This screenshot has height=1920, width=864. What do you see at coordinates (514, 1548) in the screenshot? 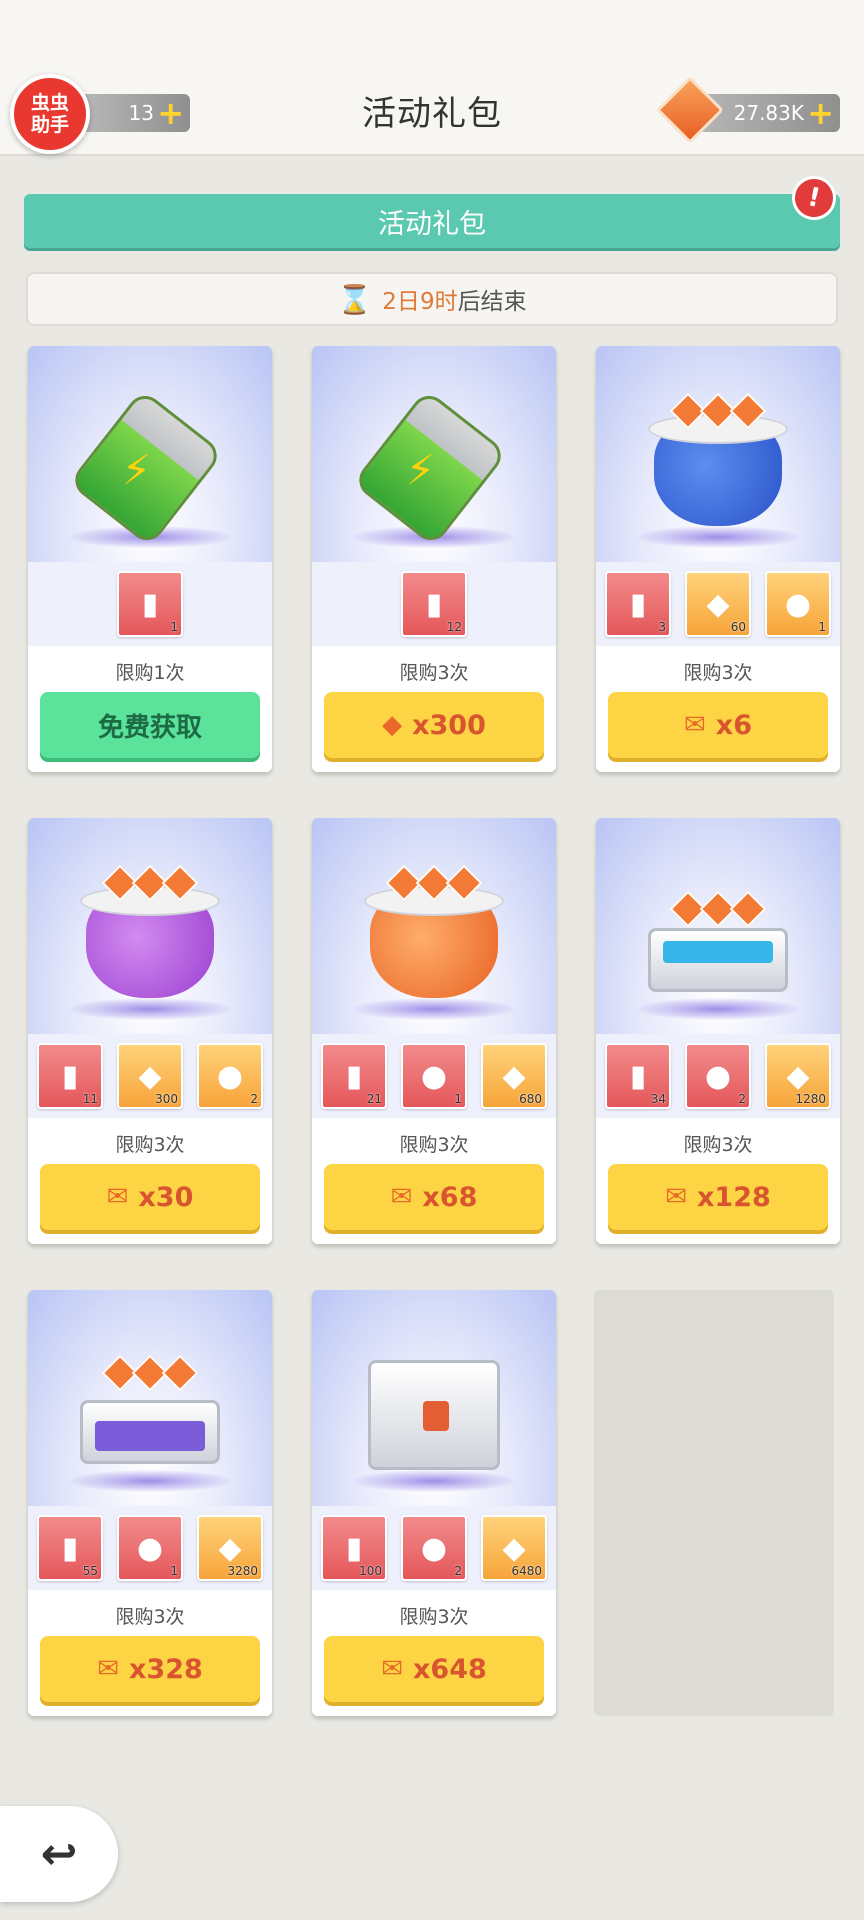
I see `gem-item-icon: ◆ 6480` at bounding box center [514, 1548].